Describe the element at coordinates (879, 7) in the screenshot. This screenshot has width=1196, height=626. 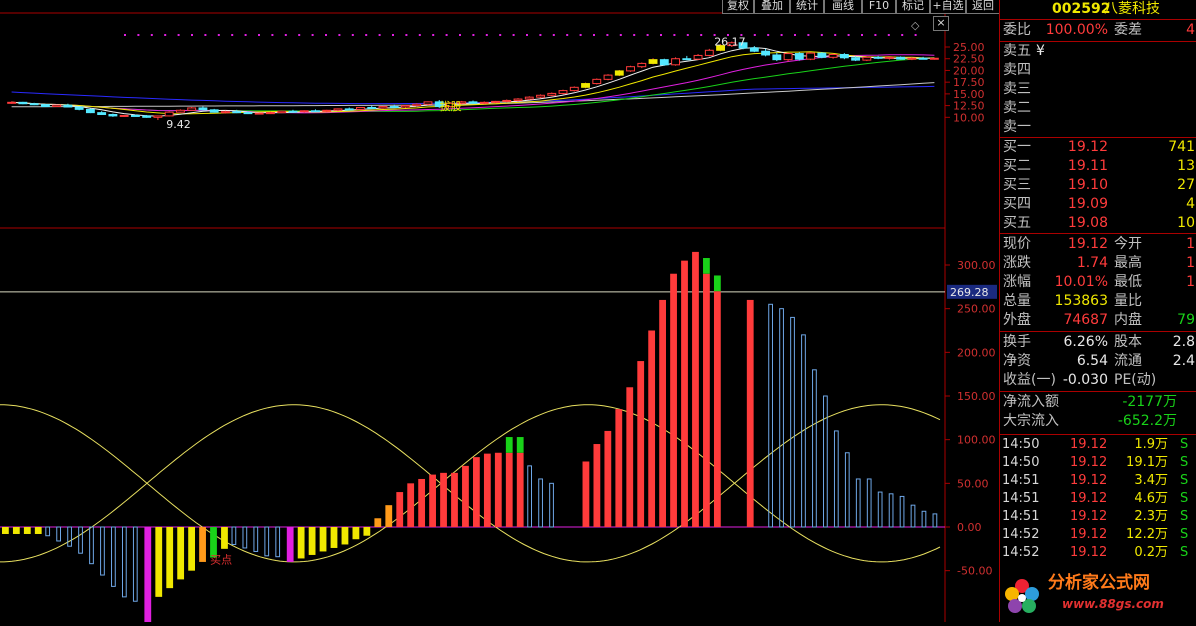
I see `toolbar-button-4: F10` at that location.